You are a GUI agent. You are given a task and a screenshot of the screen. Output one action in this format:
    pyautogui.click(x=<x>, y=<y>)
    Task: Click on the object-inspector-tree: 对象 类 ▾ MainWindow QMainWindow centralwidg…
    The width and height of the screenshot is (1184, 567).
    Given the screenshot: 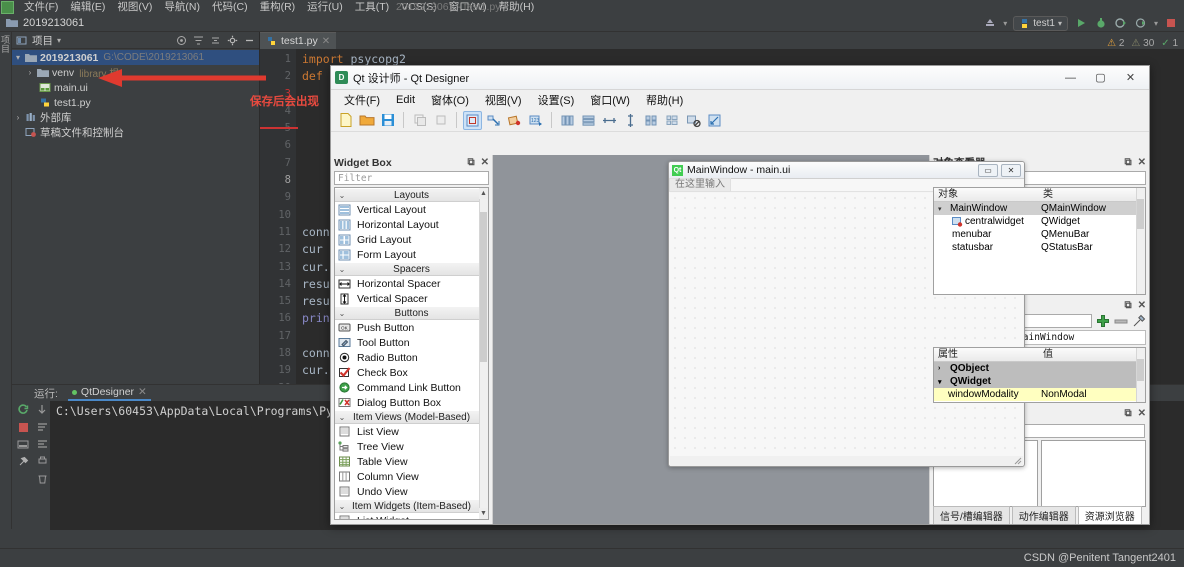 What is the action you would take?
    pyautogui.click(x=1039, y=241)
    